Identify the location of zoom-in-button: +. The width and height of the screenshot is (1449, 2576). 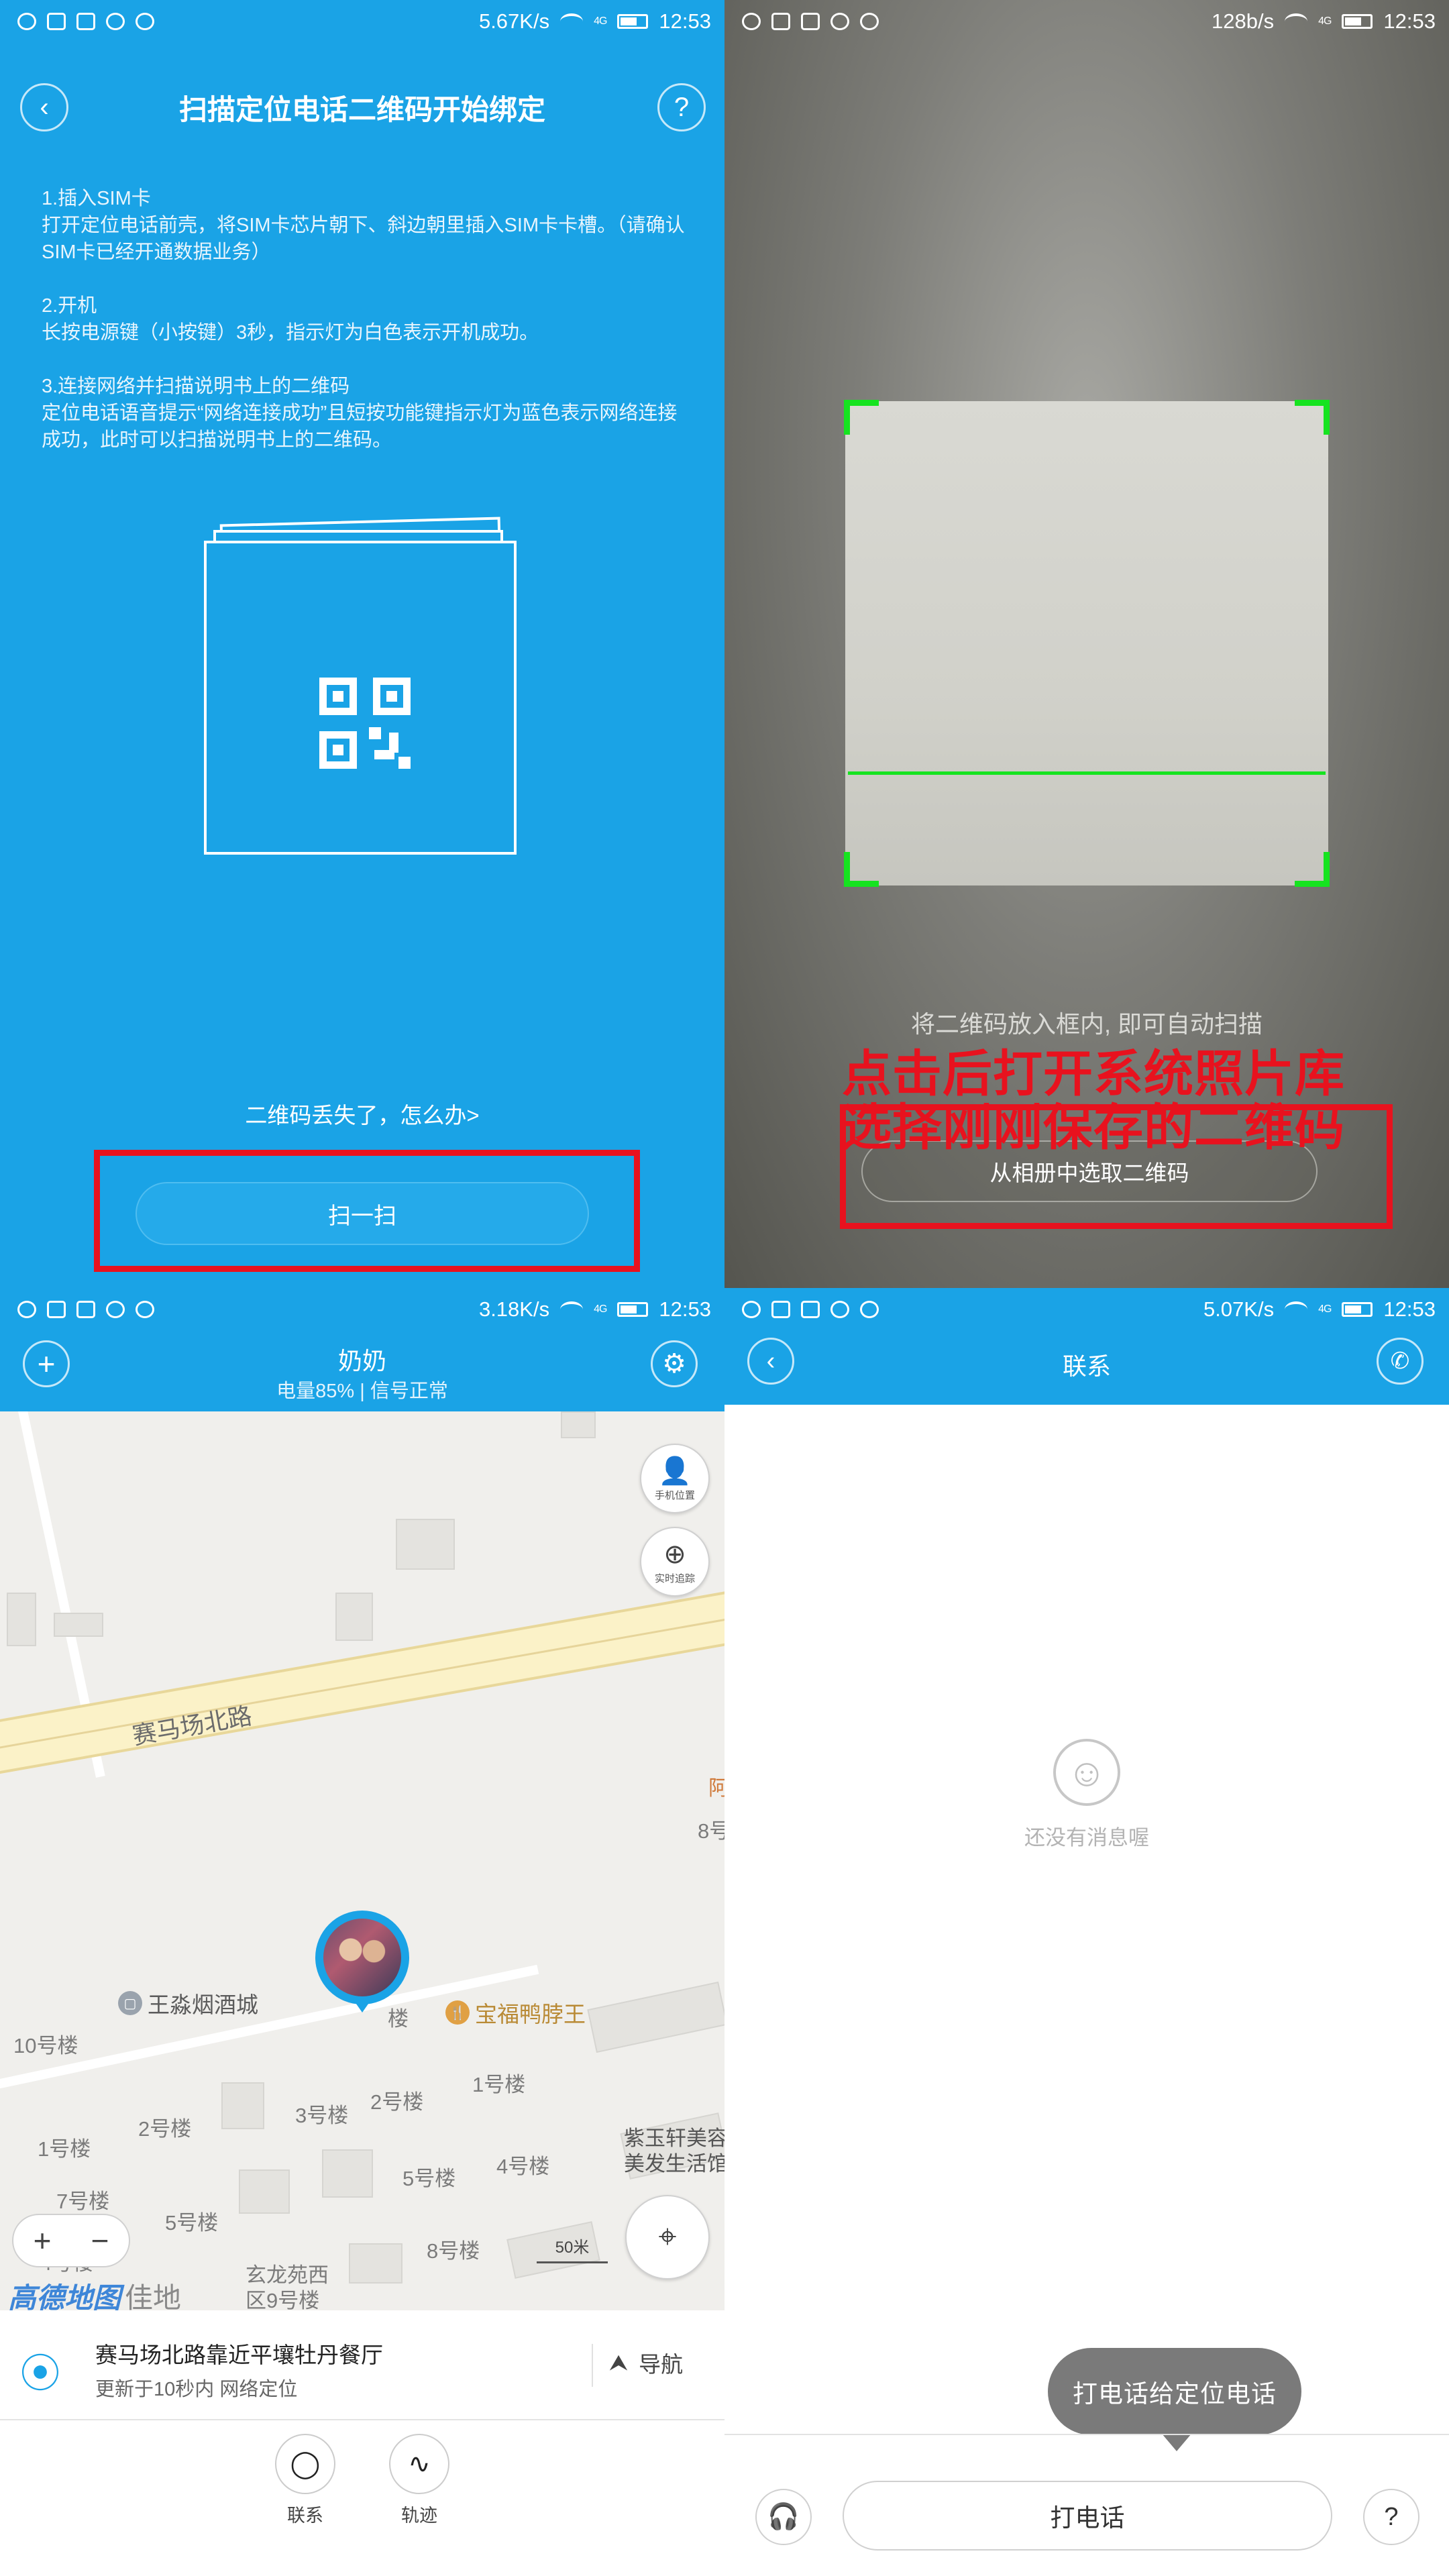
(43, 2240).